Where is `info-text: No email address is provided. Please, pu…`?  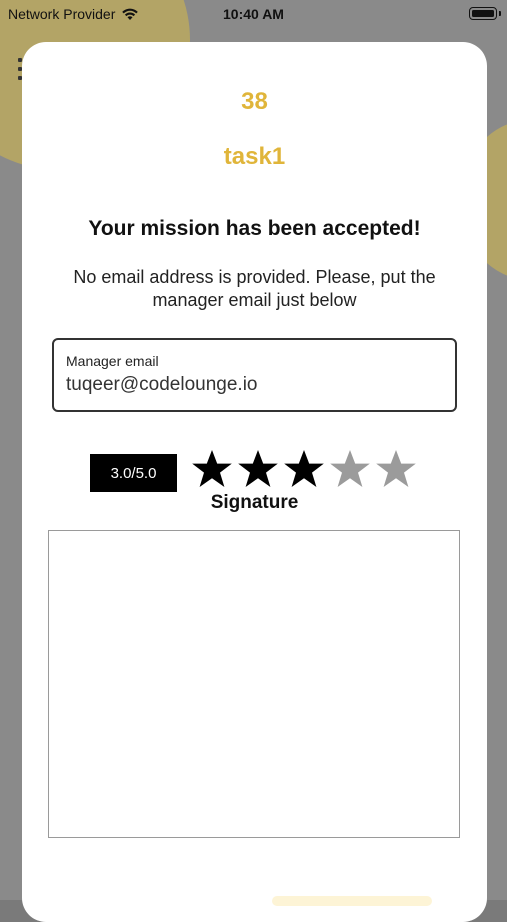
info-text: No email address is provided. Please, pu… is located at coordinates (254, 288).